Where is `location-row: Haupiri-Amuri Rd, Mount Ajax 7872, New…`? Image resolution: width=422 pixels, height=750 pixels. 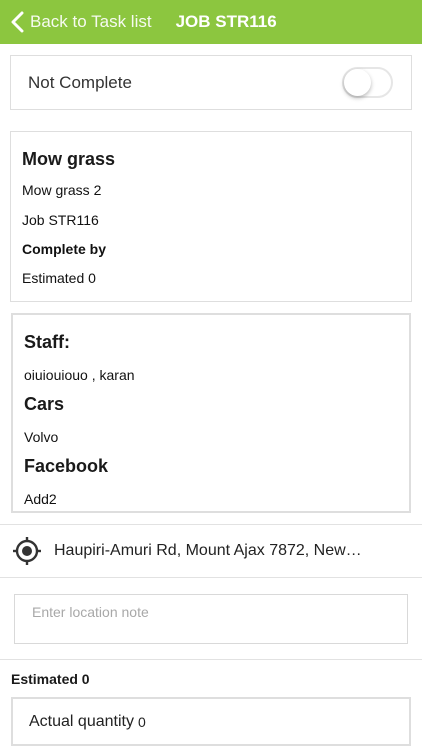
location-row: Haupiri-Amuri Rd, Mount Ajax 7872, New… is located at coordinates (211, 551).